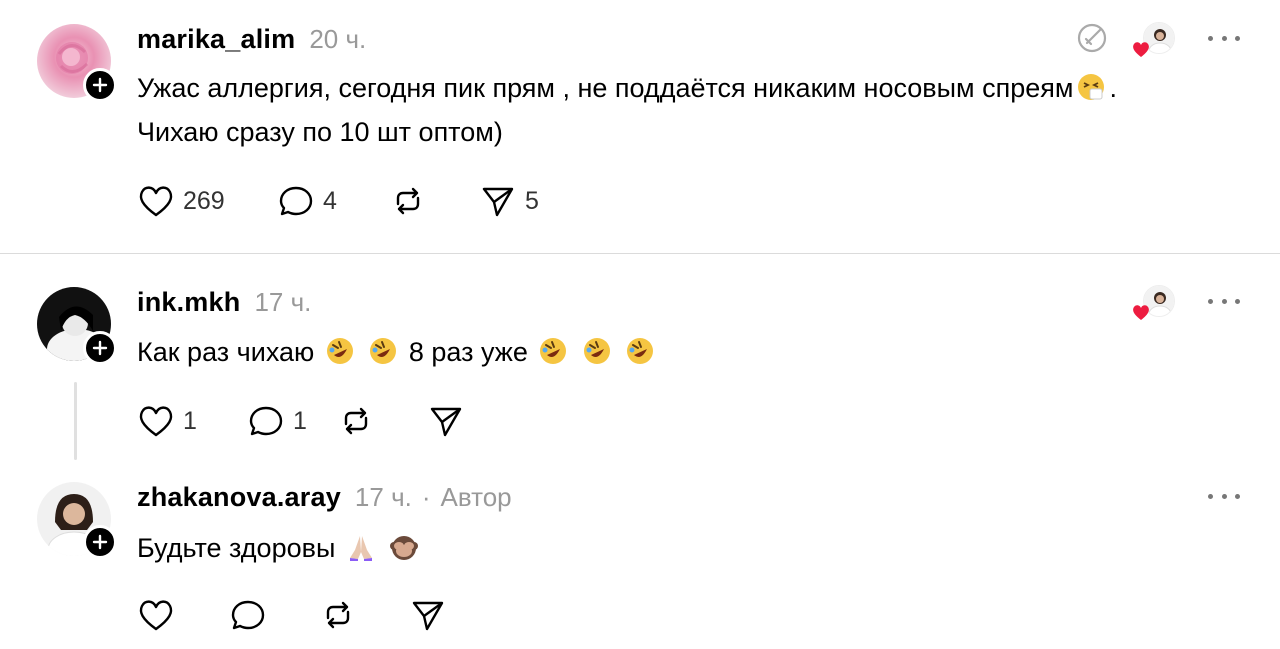 Image resolution: width=1280 pixels, height=649 pixels. What do you see at coordinates (292, 421) in the screenshot?
I see `comment-button: 1` at bounding box center [292, 421].